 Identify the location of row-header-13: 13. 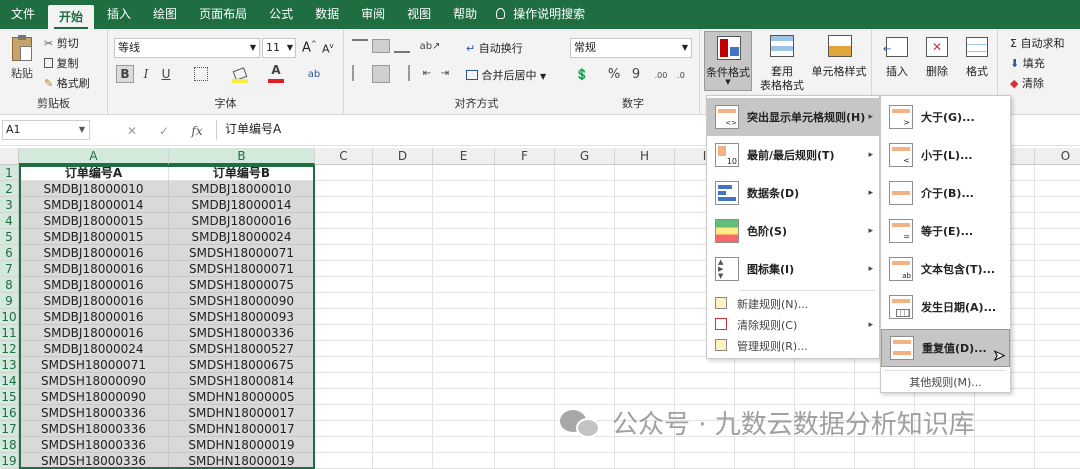
(9, 365).